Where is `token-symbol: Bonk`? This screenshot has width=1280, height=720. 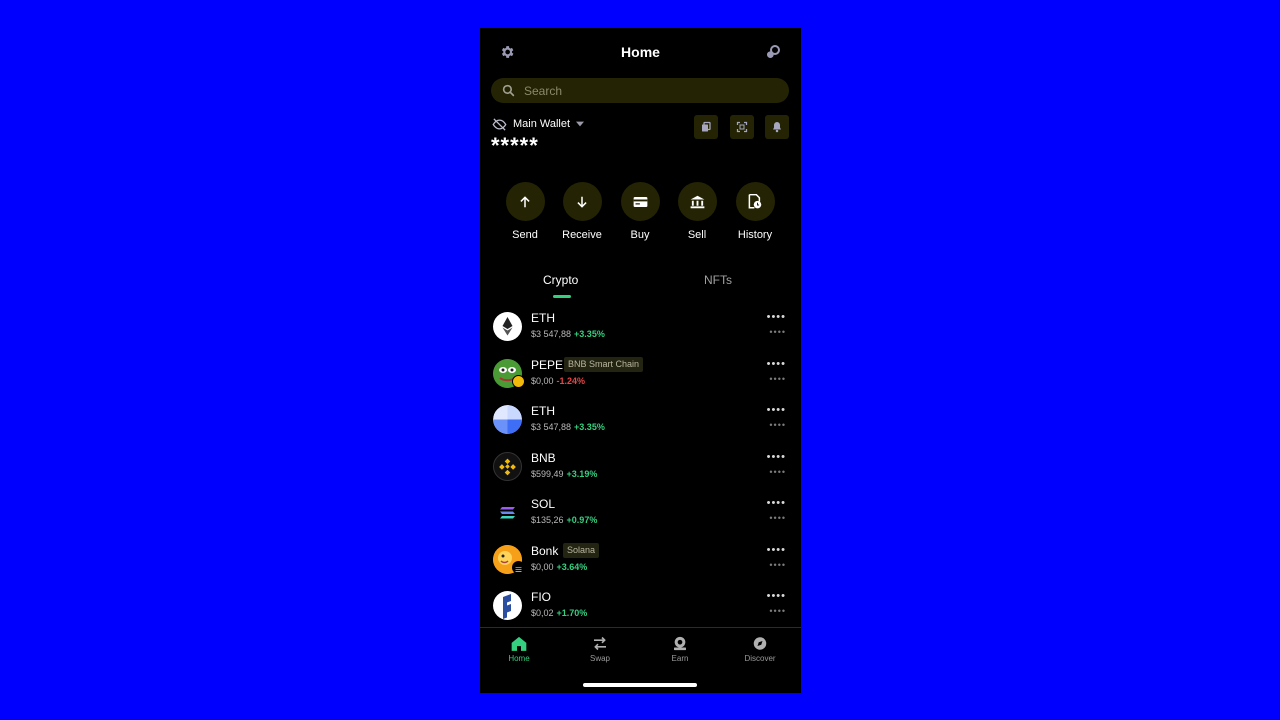
token-symbol: Bonk is located at coordinates (545, 551).